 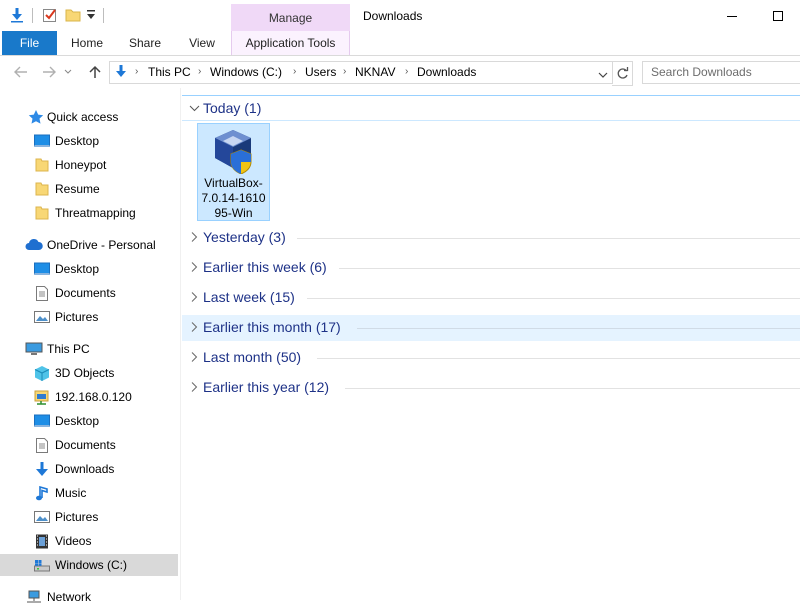 I want to click on group-last-week: Last week (15), so click(x=491, y=298).